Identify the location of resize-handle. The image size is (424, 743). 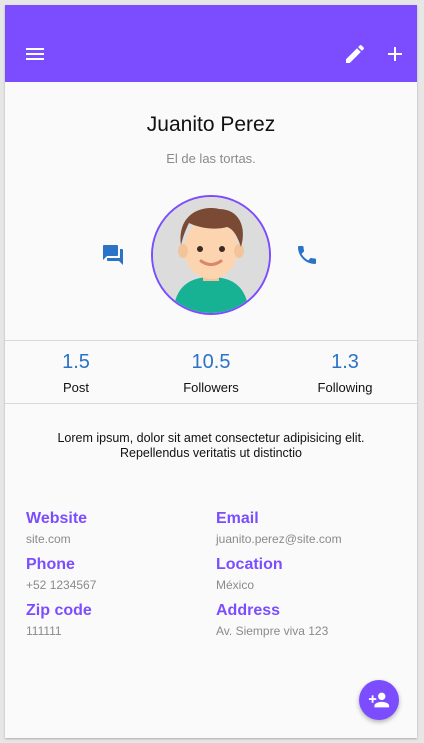
(413, 735).